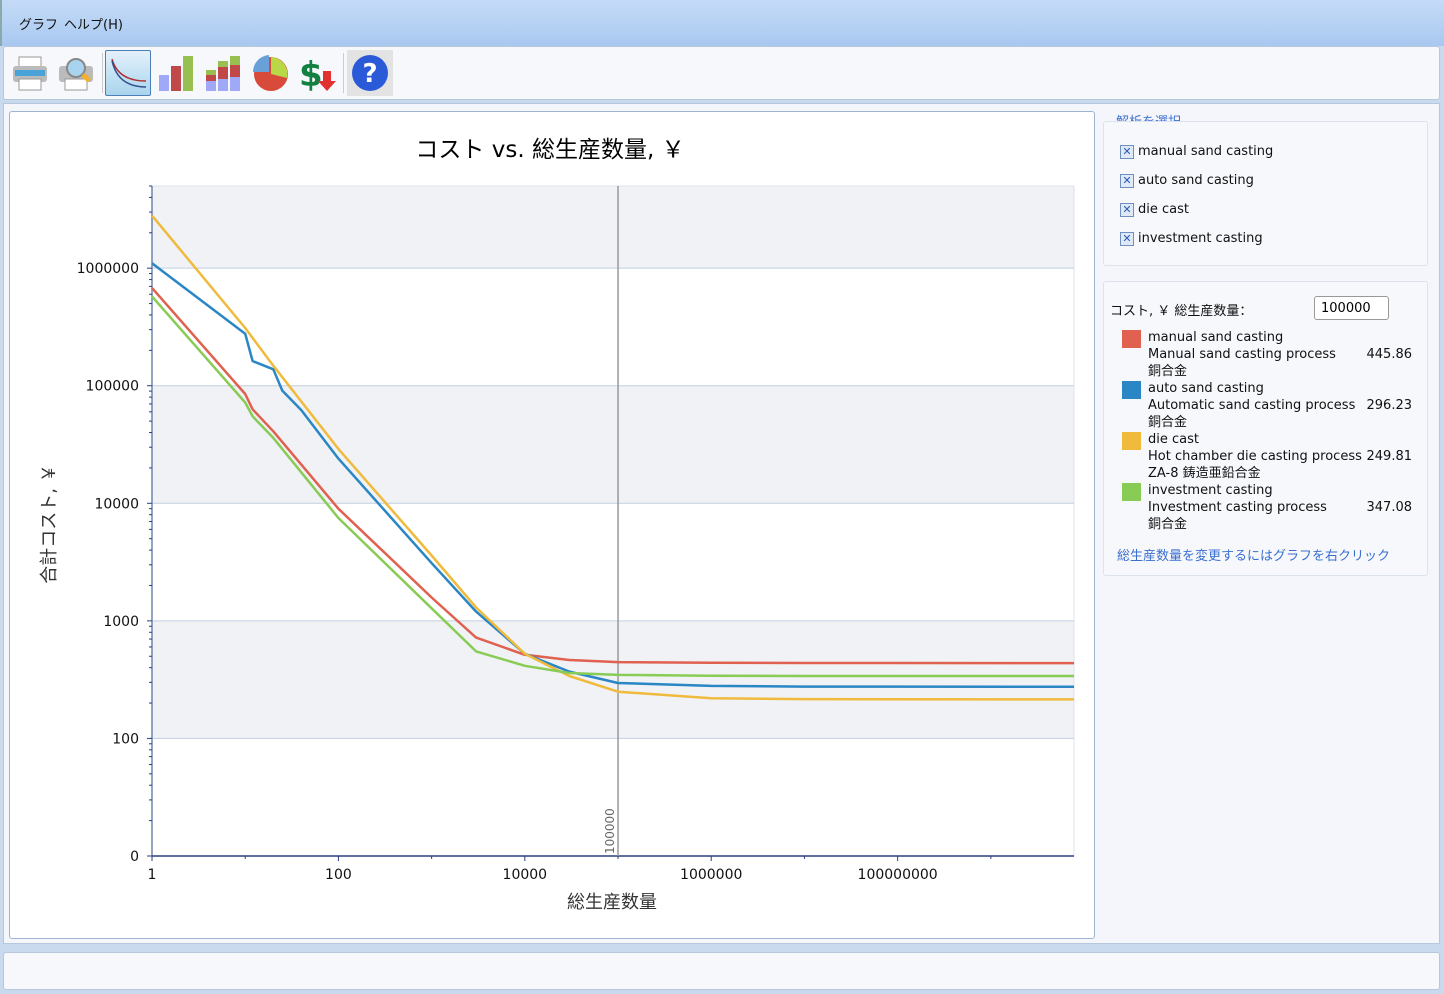 Image resolution: width=1444 pixels, height=994 pixels. Describe the element at coordinates (121, 622) in the screenshot. I see `y-tick-label: 1000` at that location.